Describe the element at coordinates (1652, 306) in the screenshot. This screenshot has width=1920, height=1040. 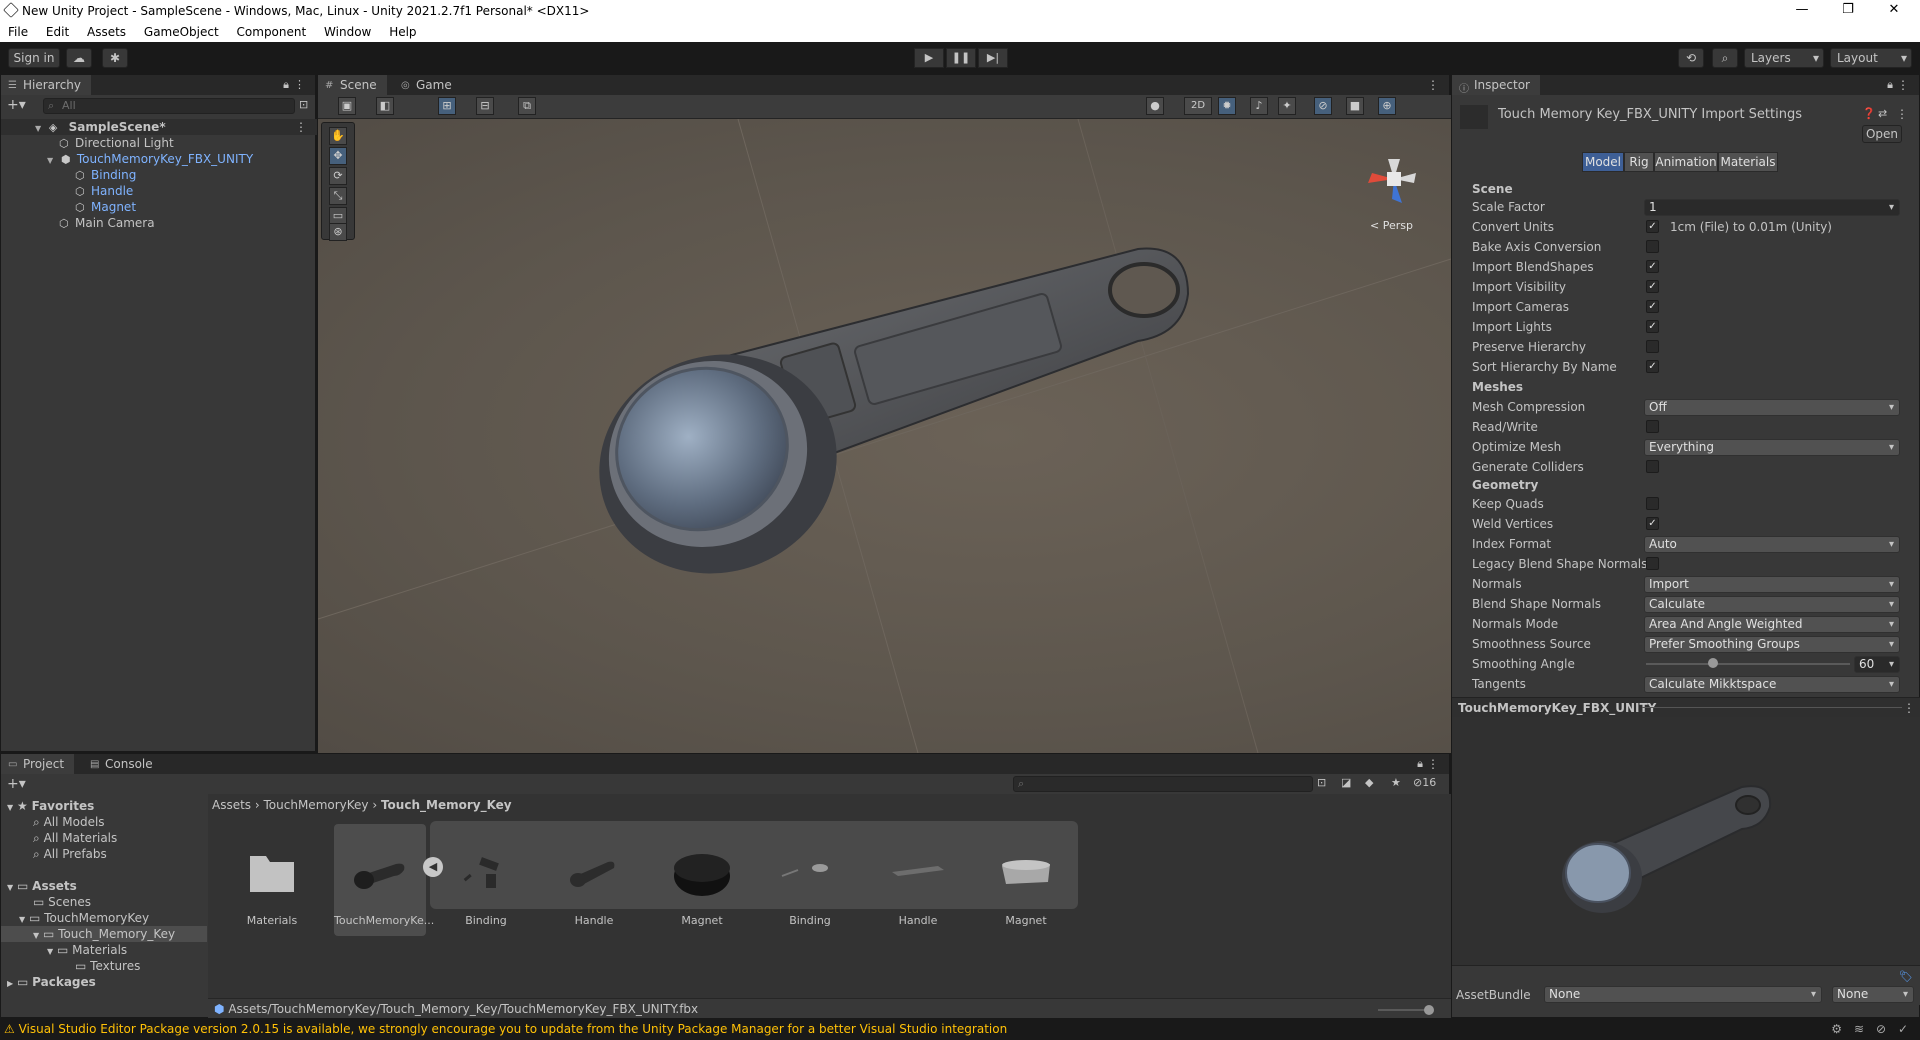
I see `import-cameras-checkbox: ✓` at that location.